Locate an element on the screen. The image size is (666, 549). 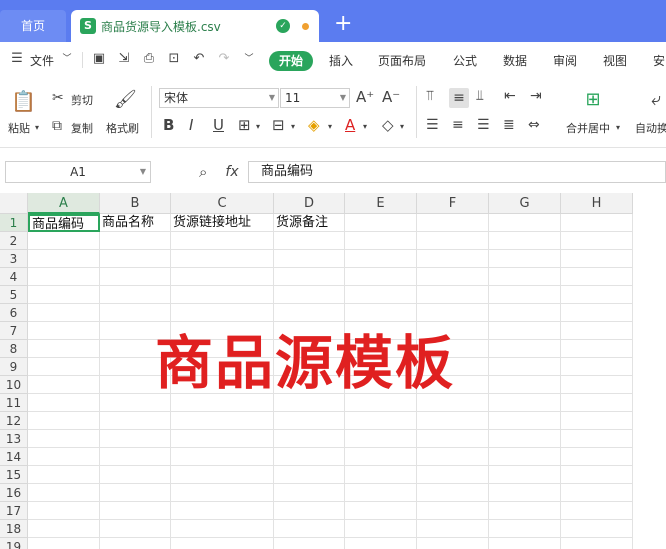
increase-font-icon: A⁺ is located at coordinates (365, 97).